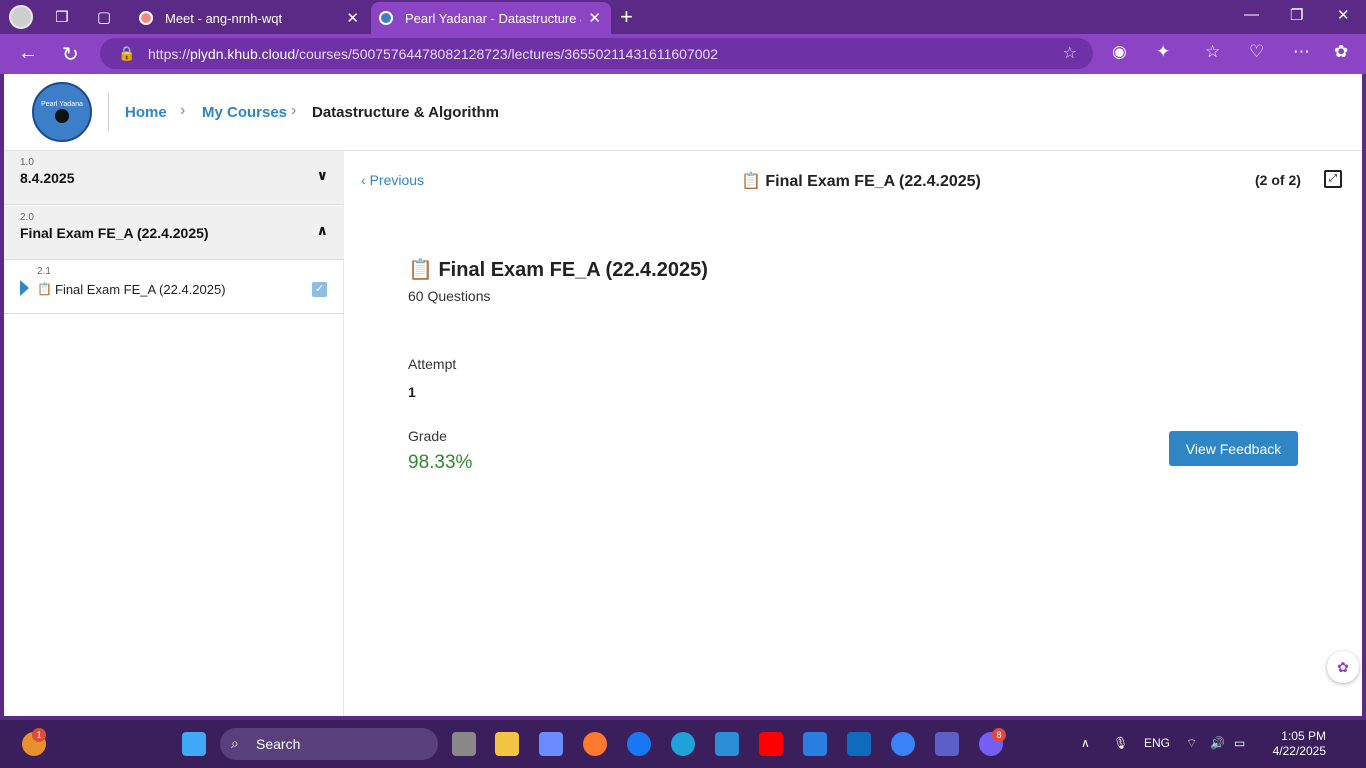 This screenshot has height=768, width=1366. Describe the element at coordinates (62, 115) in the screenshot. I see `pearl-icon` at that location.